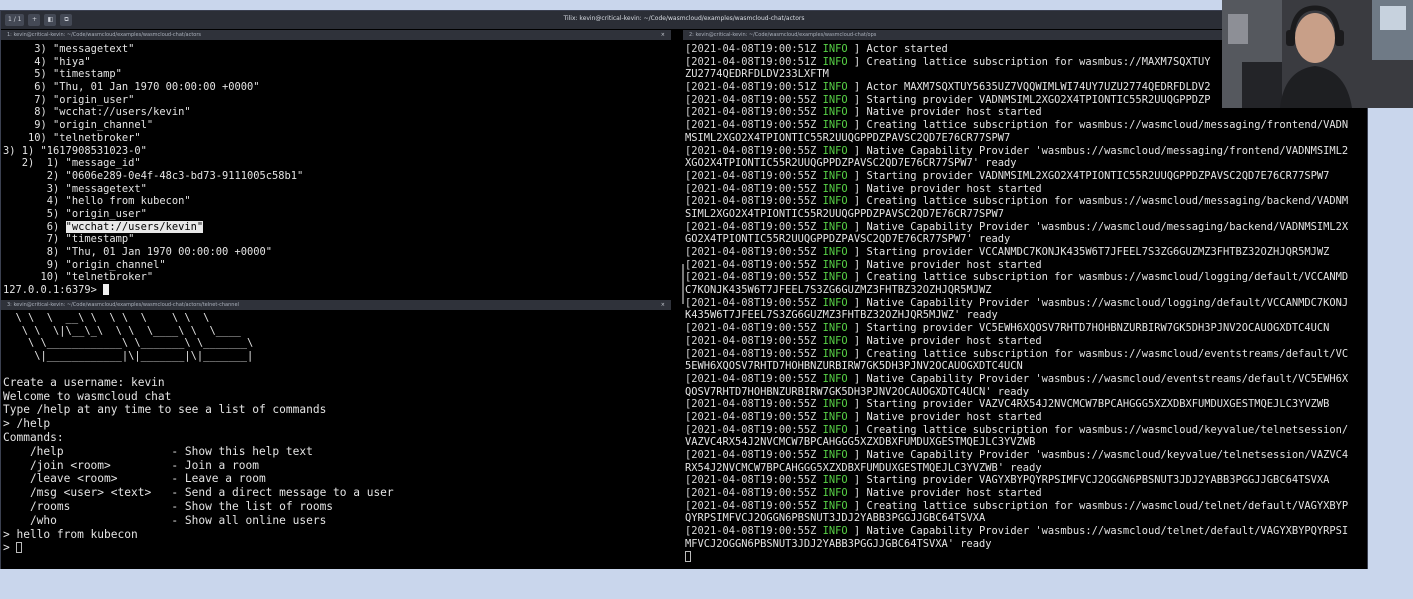 This screenshot has height=599, width=1413. I want to click on redis-line: 3) 1) "1617908531023-0", so click(75, 150).